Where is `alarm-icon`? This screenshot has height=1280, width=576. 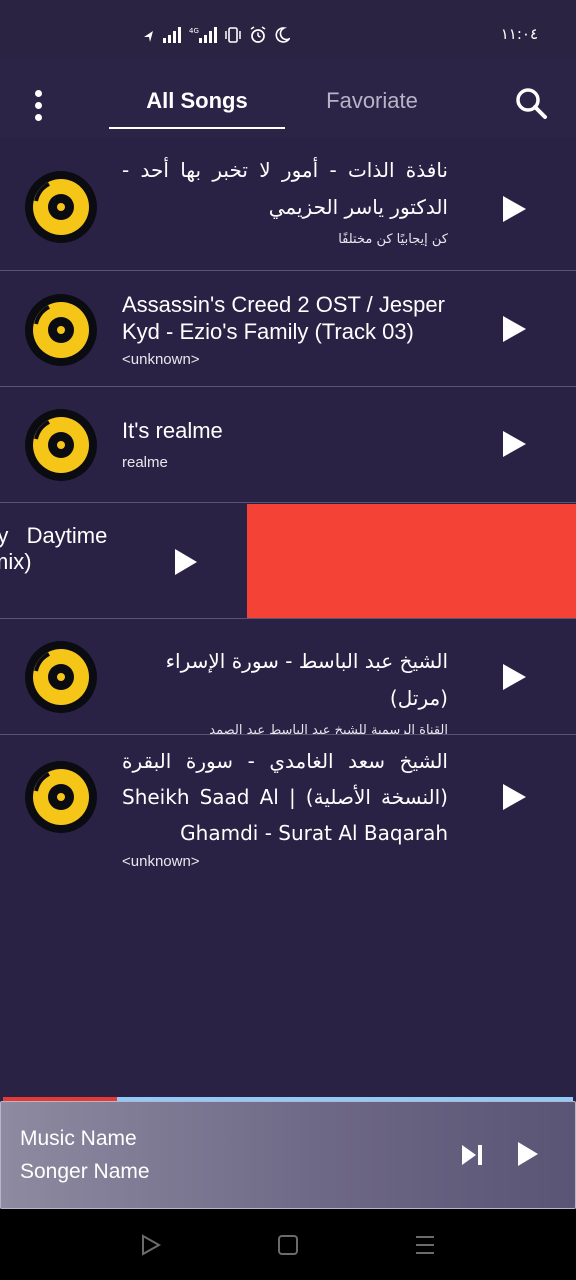 alarm-icon is located at coordinates (258, 34).